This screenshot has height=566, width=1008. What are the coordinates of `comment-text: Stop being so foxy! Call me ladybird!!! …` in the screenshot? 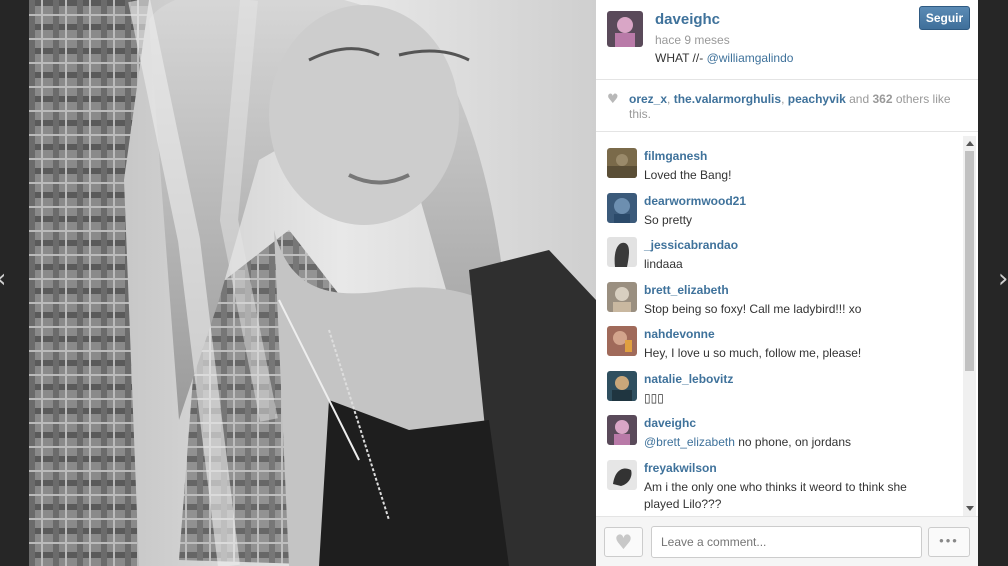 It's located at (753, 309).